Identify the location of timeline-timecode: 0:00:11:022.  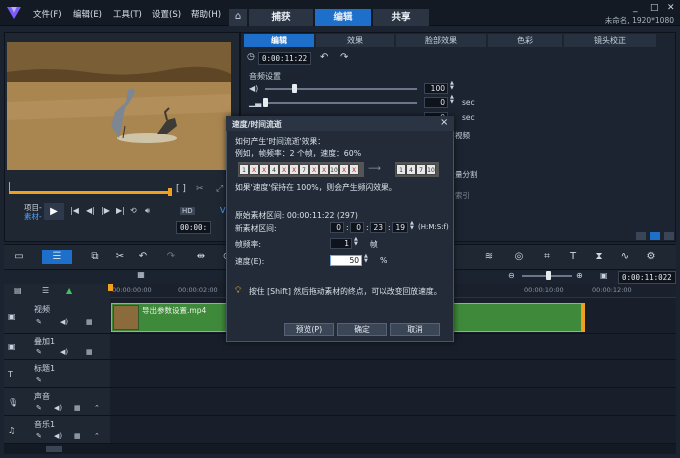
(647, 277).